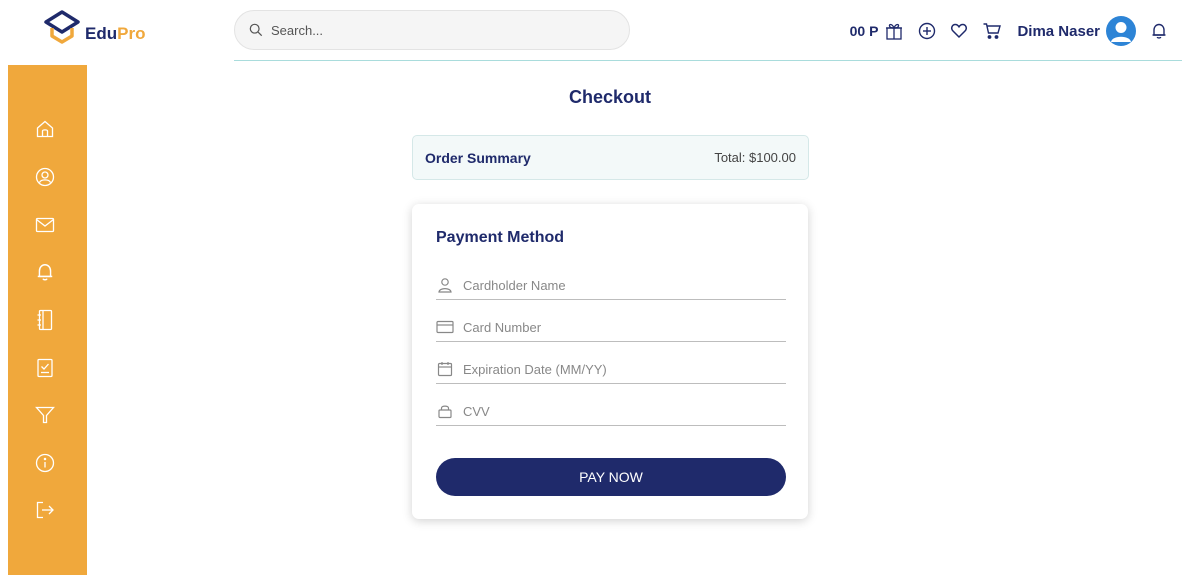 This screenshot has width=1182, height=575. What do you see at coordinates (623, 285) in the screenshot?
I see `cardholder-name-input` at bounding box center [623, 285].